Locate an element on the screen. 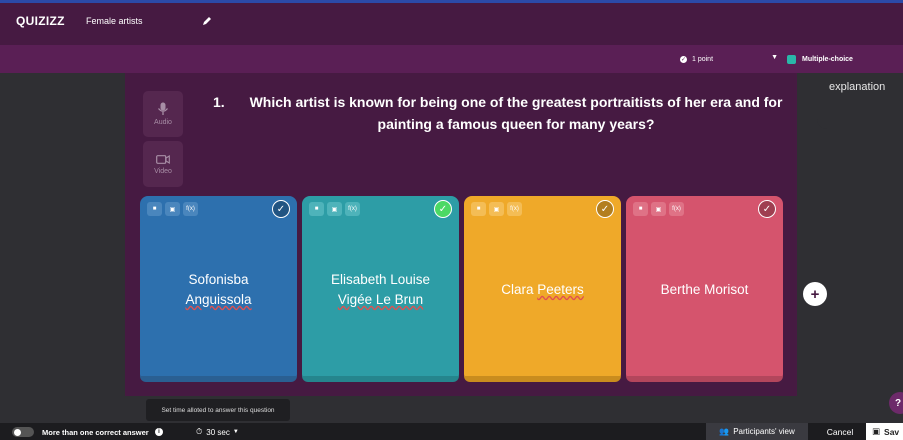 Image resolution: width=903 pixels, height=440 pixels. question-type-value: Multiple-choice is located at coordinates (827, 59).